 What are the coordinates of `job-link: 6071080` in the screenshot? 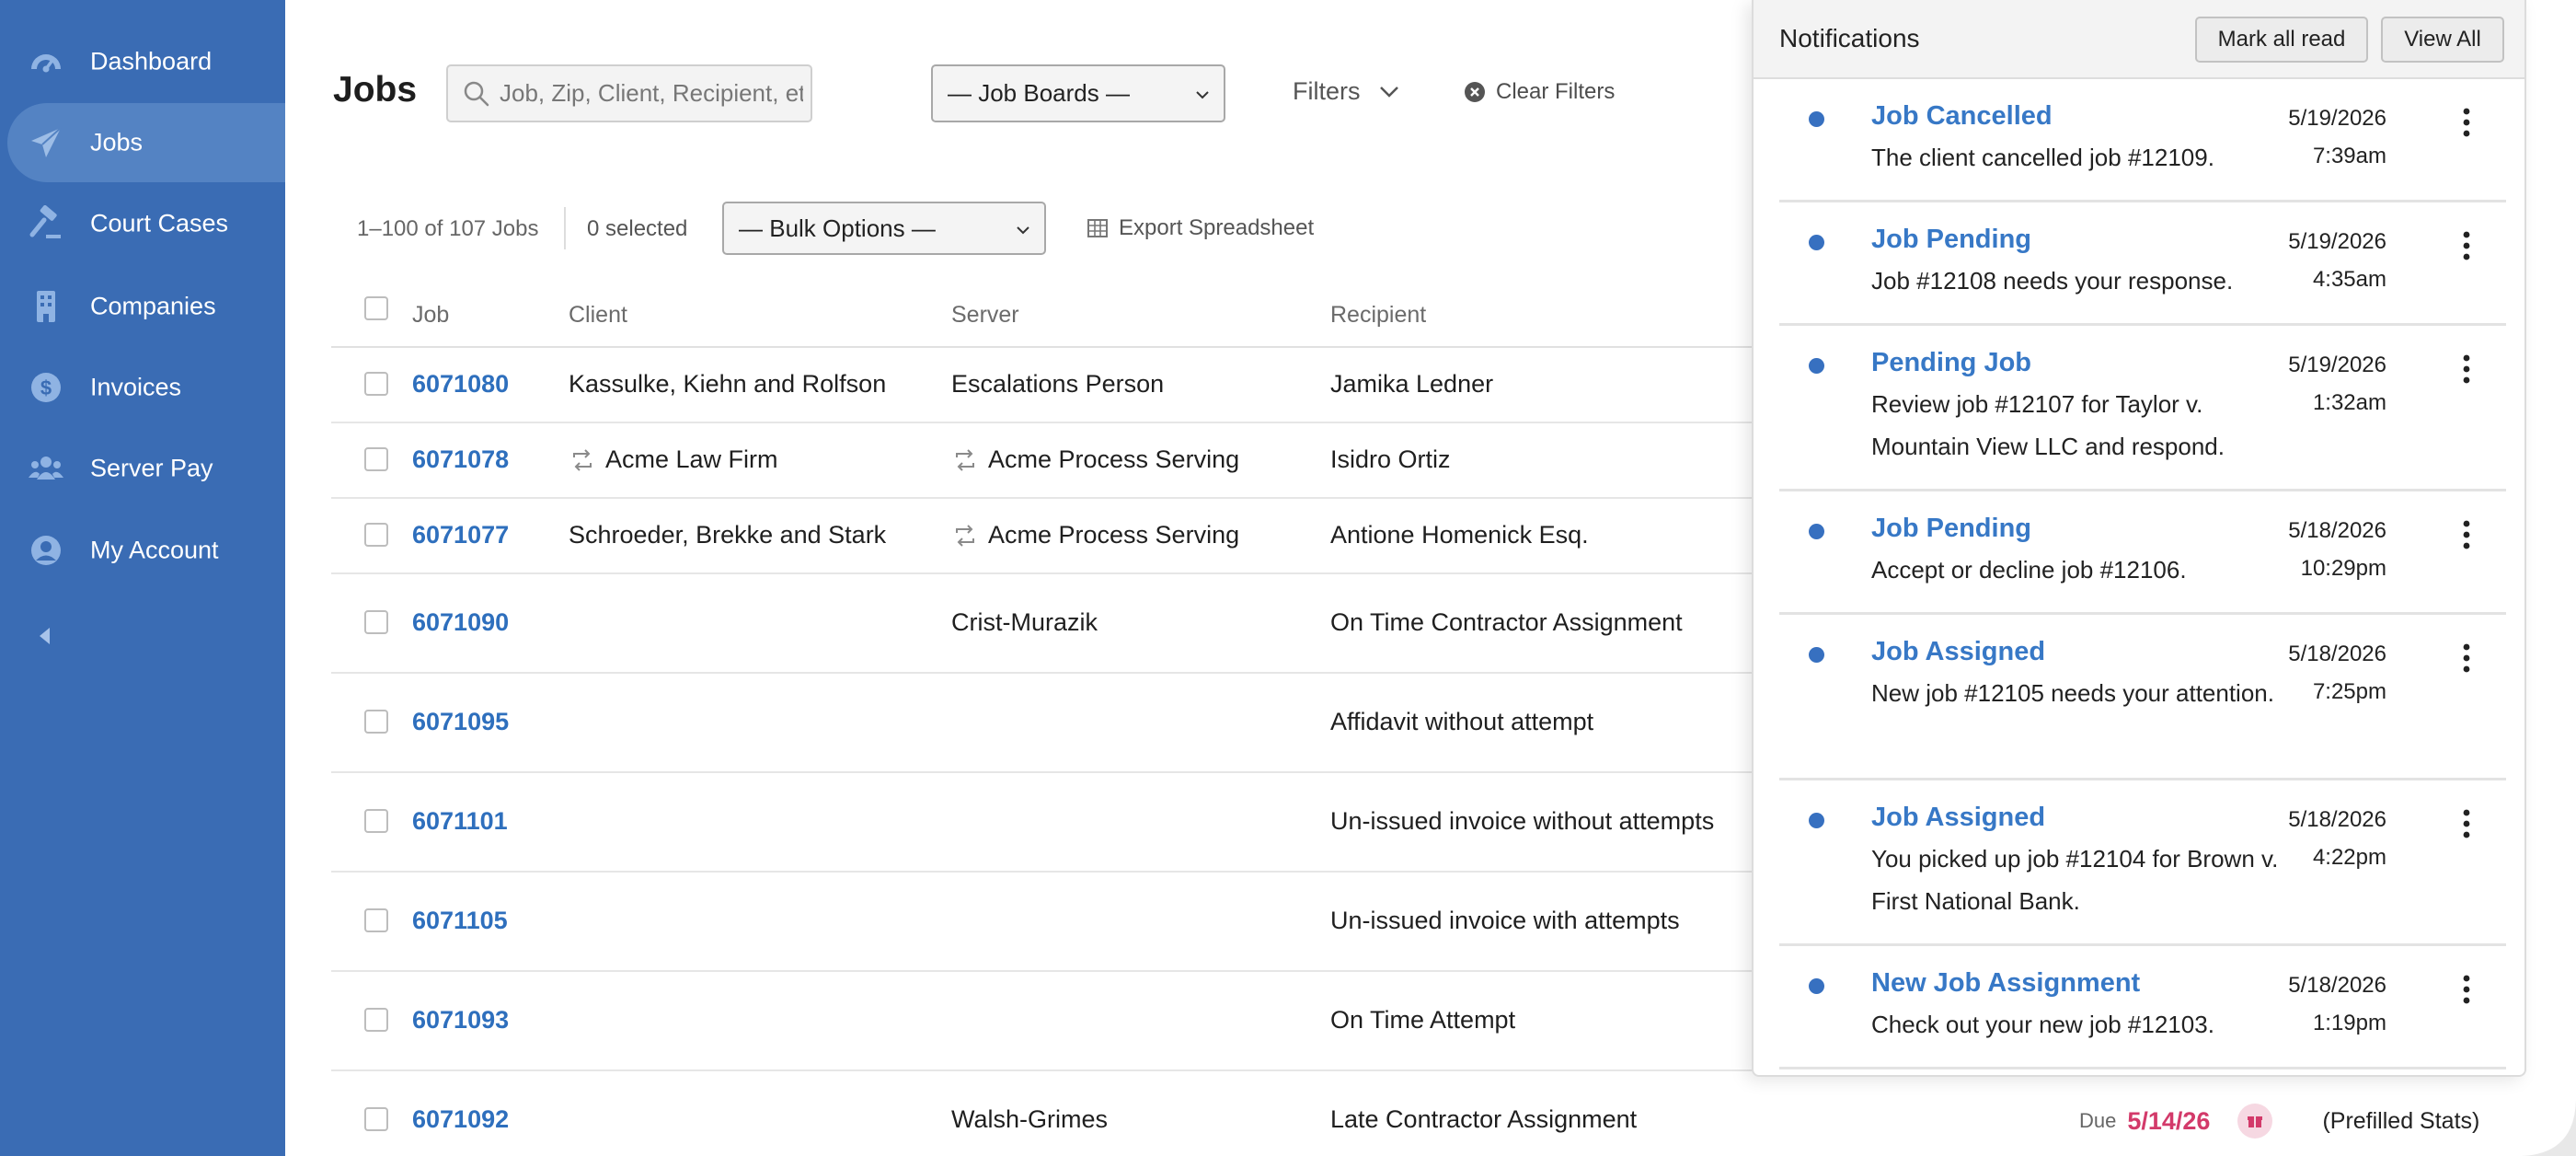 It's located at (460, 385).